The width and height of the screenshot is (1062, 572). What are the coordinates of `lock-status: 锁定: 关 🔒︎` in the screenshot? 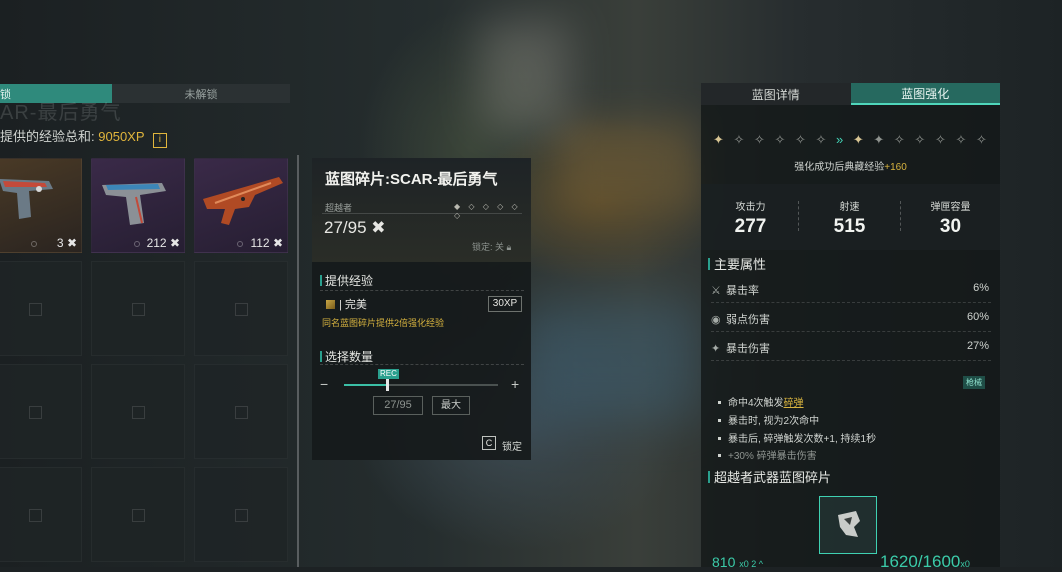 It's located at (492, 247).